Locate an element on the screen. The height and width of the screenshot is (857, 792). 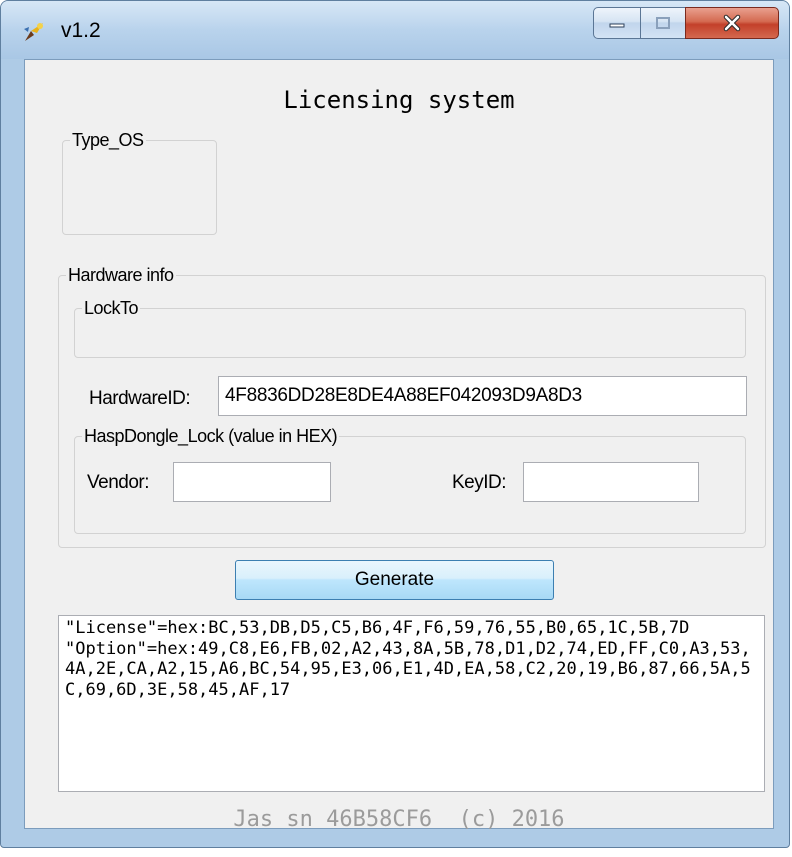
page-title: Licensing system is located at coordinates (399, 100).